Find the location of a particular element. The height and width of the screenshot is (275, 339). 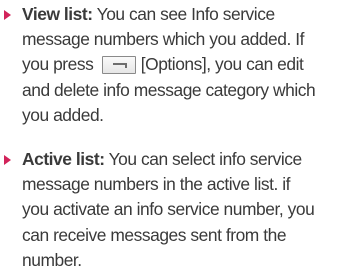

text-line: message numbers in the active list. if is located at coordinates (156, 184).